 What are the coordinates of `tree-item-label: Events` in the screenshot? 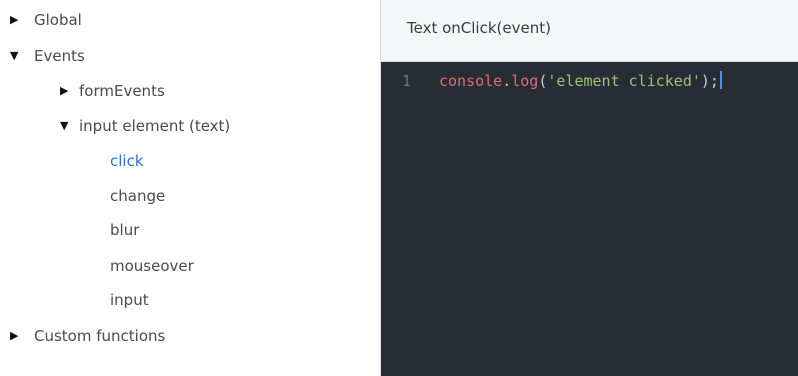 It's located at (59, 56).